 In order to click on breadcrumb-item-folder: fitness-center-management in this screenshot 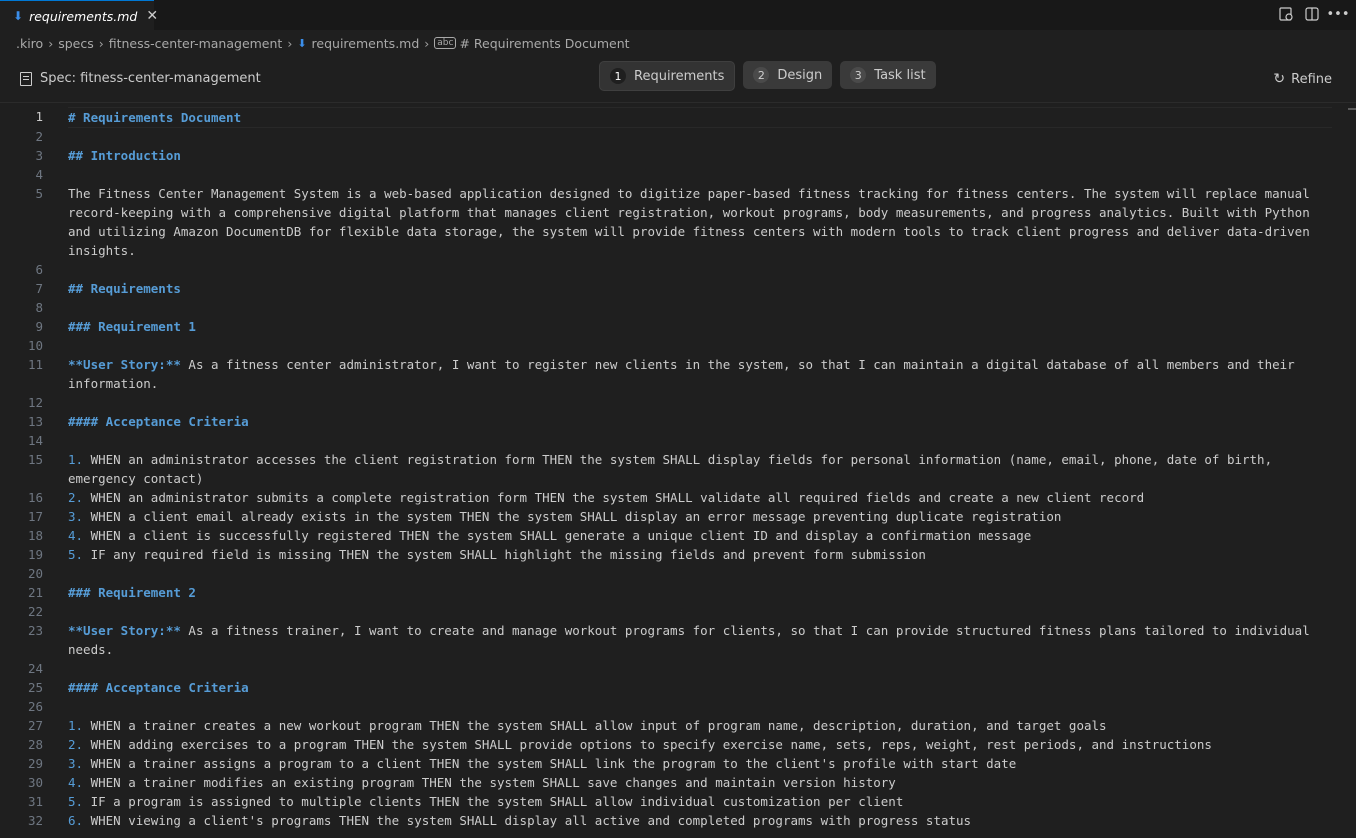, I will do `click(196, 43)`.